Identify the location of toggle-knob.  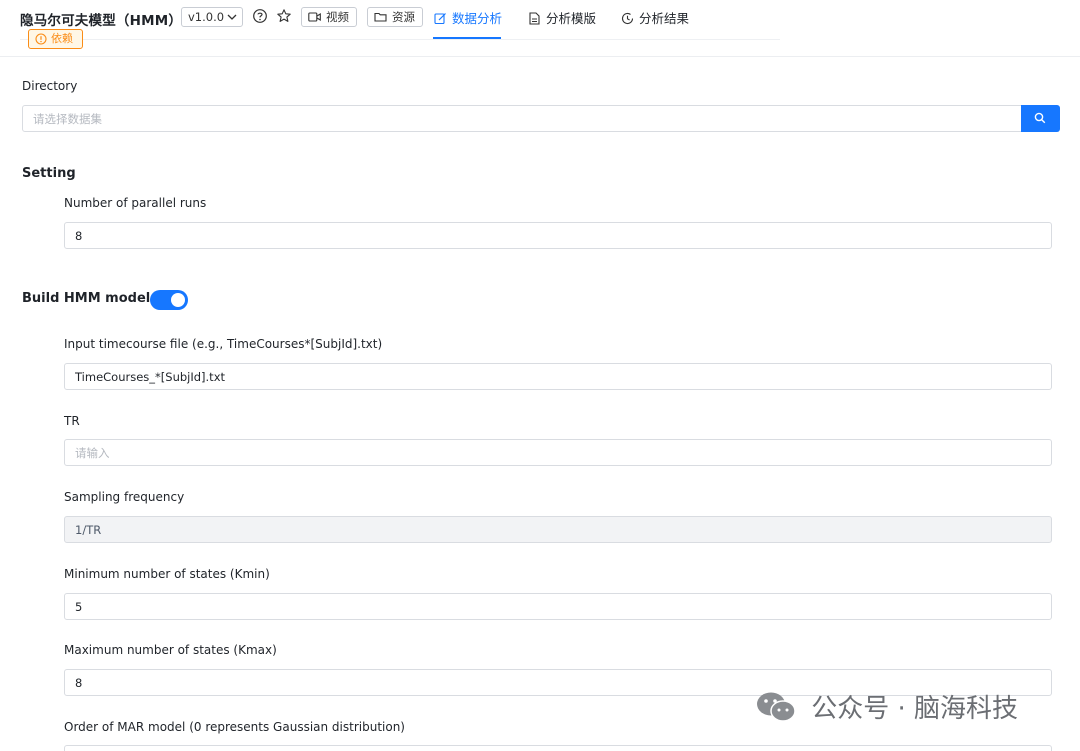
(178, 300).